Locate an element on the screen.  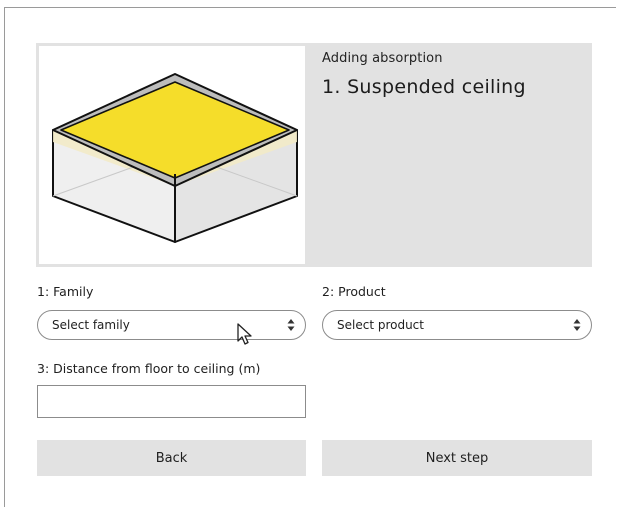
distance-label: 3: Distance from floor to ceiling (m) is located at coordinates (149, 368).